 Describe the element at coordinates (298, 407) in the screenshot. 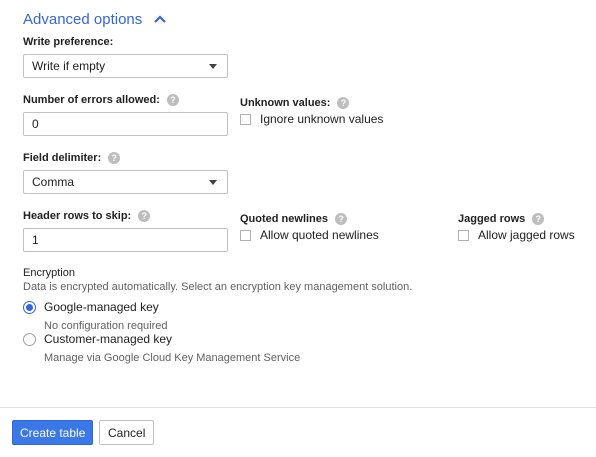

I see `footer-divider` at that location.